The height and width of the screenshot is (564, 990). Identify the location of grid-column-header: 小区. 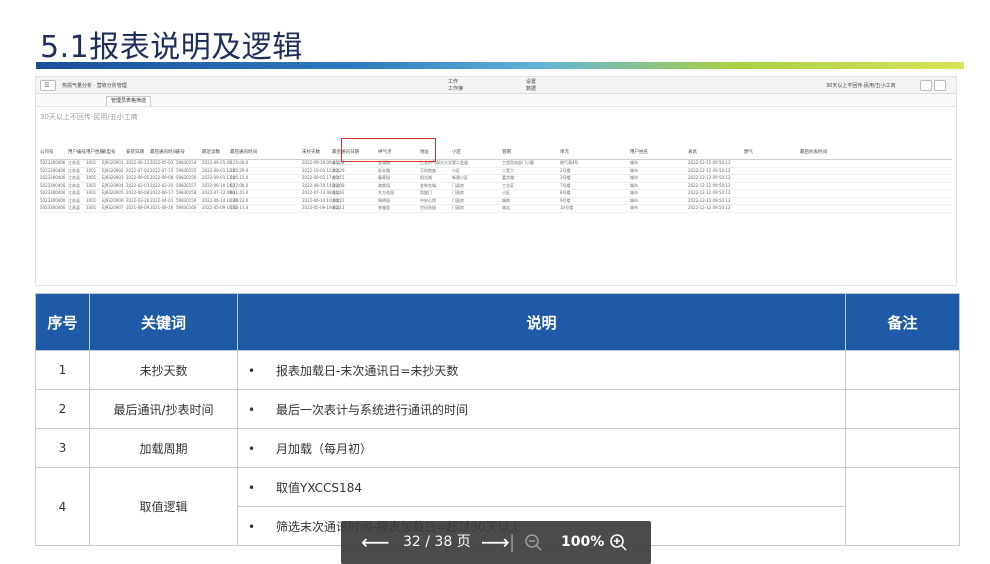
(456, 152).